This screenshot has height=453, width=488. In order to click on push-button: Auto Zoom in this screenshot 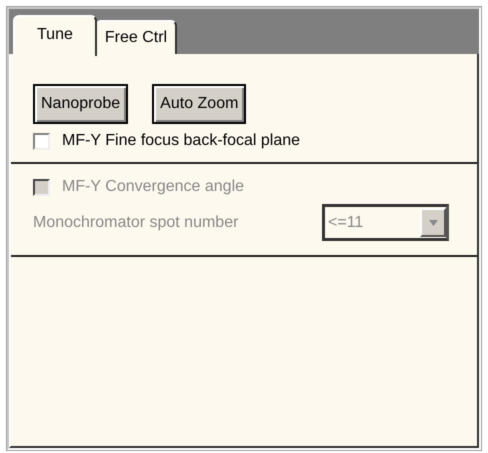, I will do `click(199, 104)`.